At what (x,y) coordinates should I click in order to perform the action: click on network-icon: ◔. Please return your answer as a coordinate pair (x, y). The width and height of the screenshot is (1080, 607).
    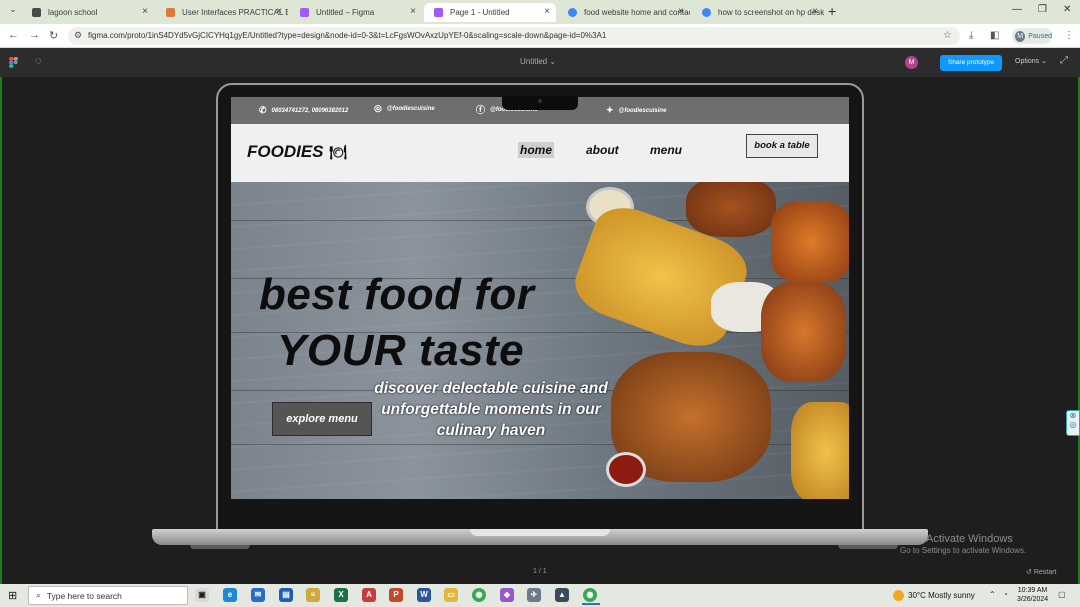
    Looking at the image, I should click on (1005, 594).